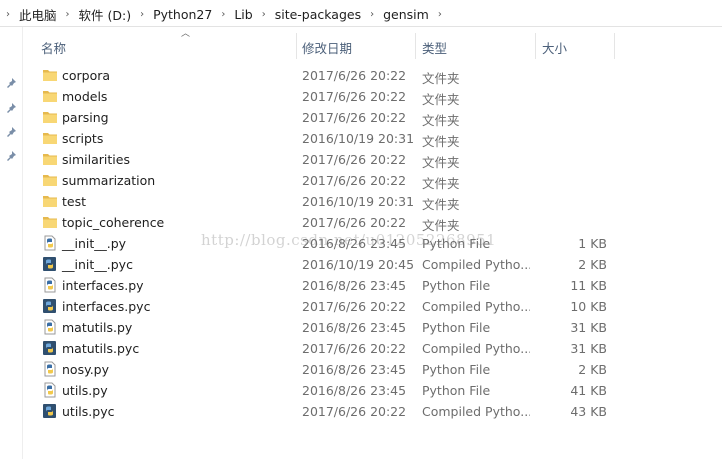 This screenshot has width=722, height=459. I want to click on breadcrumb-item-this-pc: 此电脑, so click(38, 14).